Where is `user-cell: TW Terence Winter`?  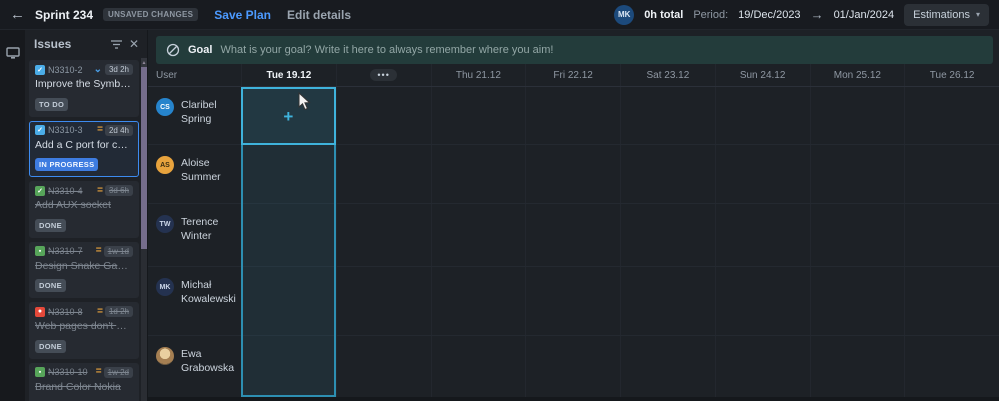 user-cell: TW Terence Winter is located at coordinates (194, 235).